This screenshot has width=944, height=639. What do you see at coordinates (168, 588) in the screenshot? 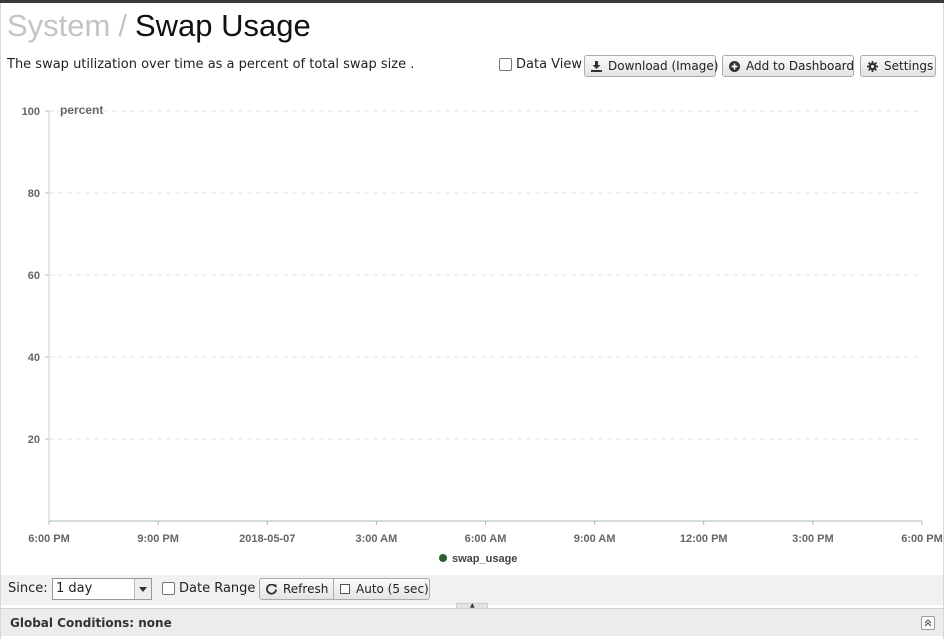
I see `date-range-checkbox` at bounding box center [168, 588].